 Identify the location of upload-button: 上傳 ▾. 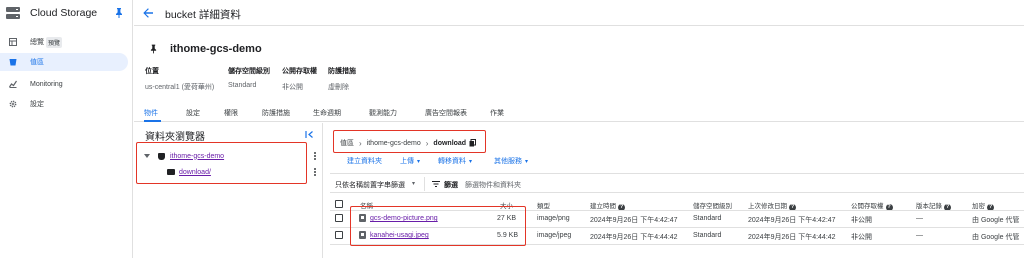
(410, 161).